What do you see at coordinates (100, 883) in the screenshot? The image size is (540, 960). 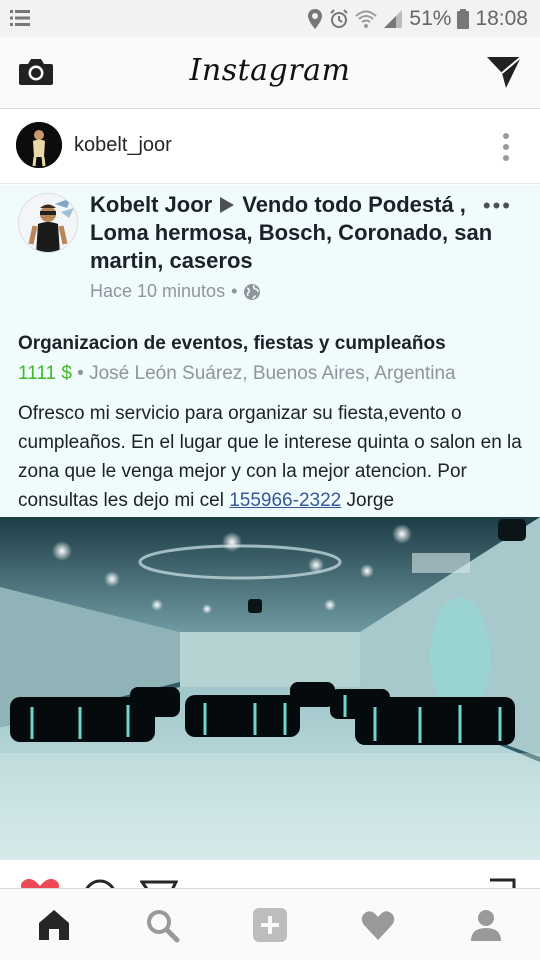 I see `comment-icon` at bounding box center [100, 883].